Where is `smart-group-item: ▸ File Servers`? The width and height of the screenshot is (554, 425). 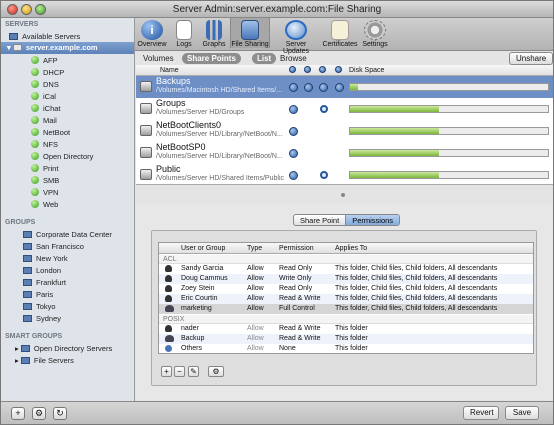
smart-group-item: ▸ File Servers is located at coordinates (44, 361).